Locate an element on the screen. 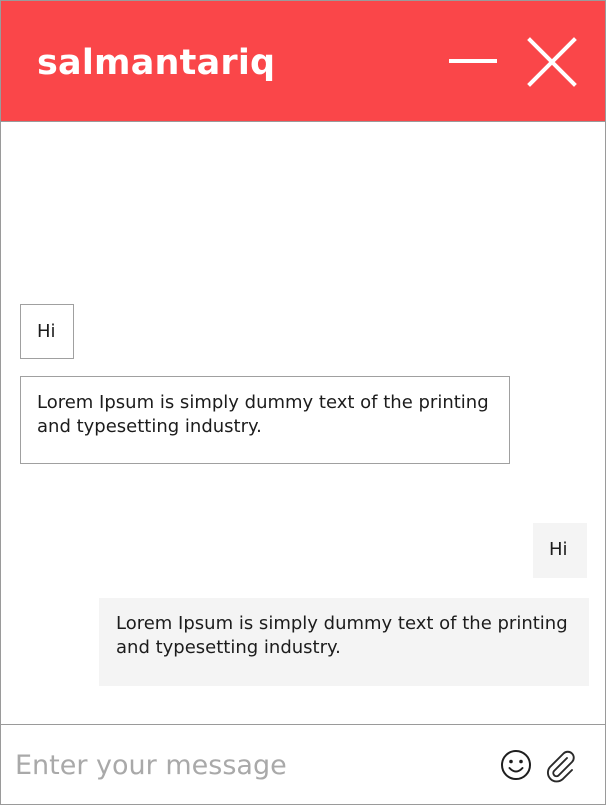 The width and height of the screenshot is (606, 805). attach-button is located at coordinates (560, 765).